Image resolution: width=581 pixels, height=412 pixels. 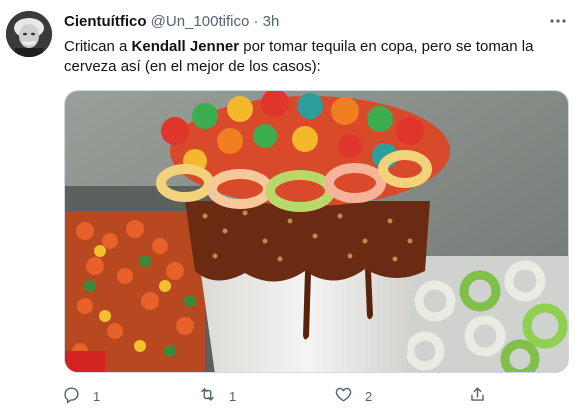 I want to click on display-name: Cientuítfico, so click(x=105, y=21).